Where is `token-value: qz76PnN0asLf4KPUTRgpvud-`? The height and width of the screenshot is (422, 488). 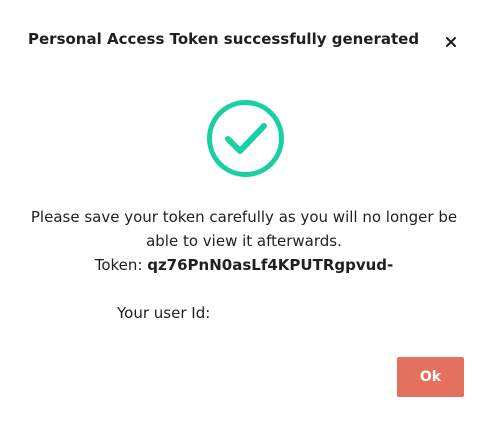
token-value: qz76PnN0asLf4KPUTRgpvud- is located at coordinates (270, 265).